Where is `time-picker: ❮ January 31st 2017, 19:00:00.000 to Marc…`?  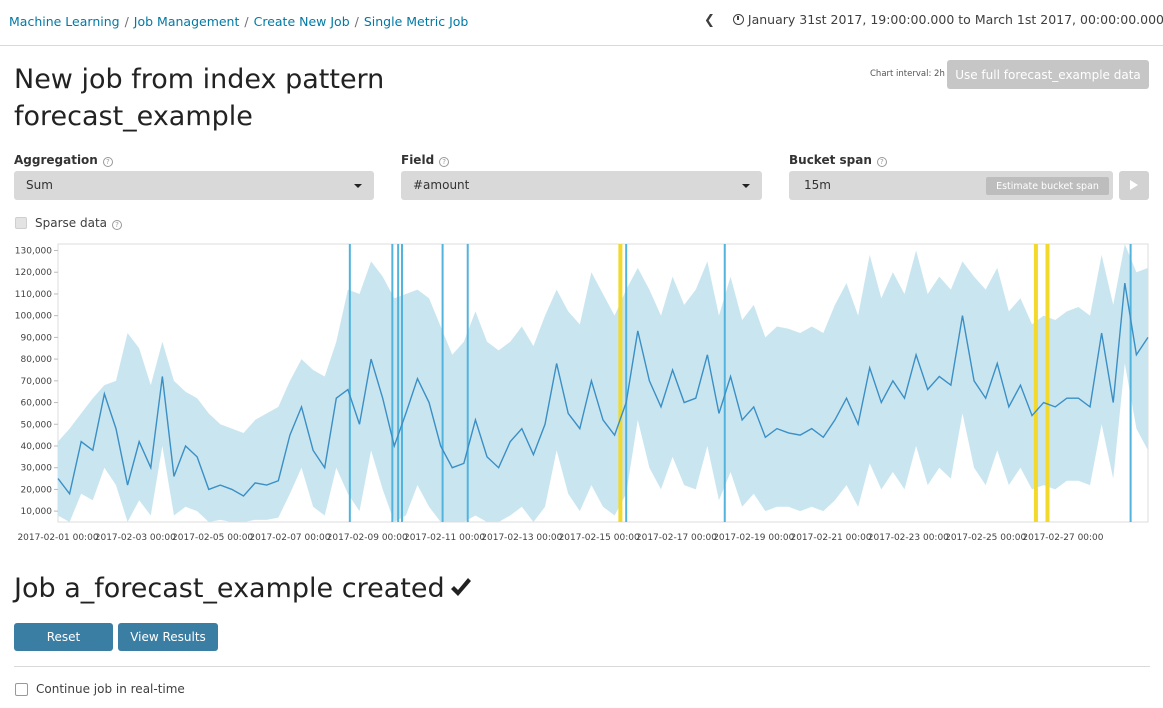
time-picker: ❮ January 31st 2017, 19:00:00.000 to Marc… is located at coordinates (933, 20).